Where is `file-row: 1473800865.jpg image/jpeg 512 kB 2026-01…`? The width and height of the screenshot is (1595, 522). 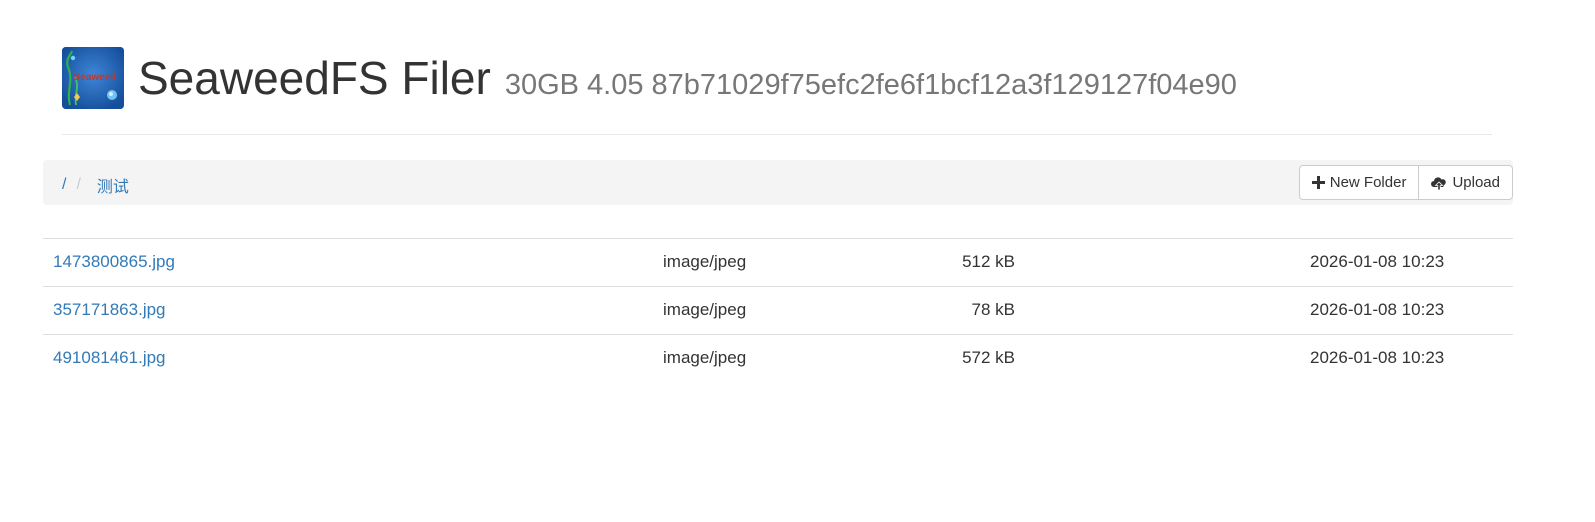
file-row: 1473800865.jpg image/jpeg 512 kB 2026-01… is located at coordinates (778, 262).